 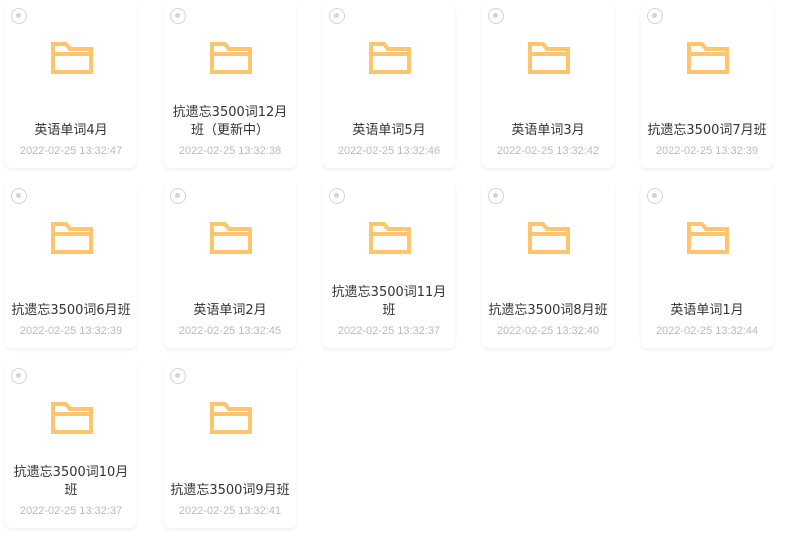 I want to click on folder-date: 2022-02-25 13:32:44, so click(x=707, y=331).